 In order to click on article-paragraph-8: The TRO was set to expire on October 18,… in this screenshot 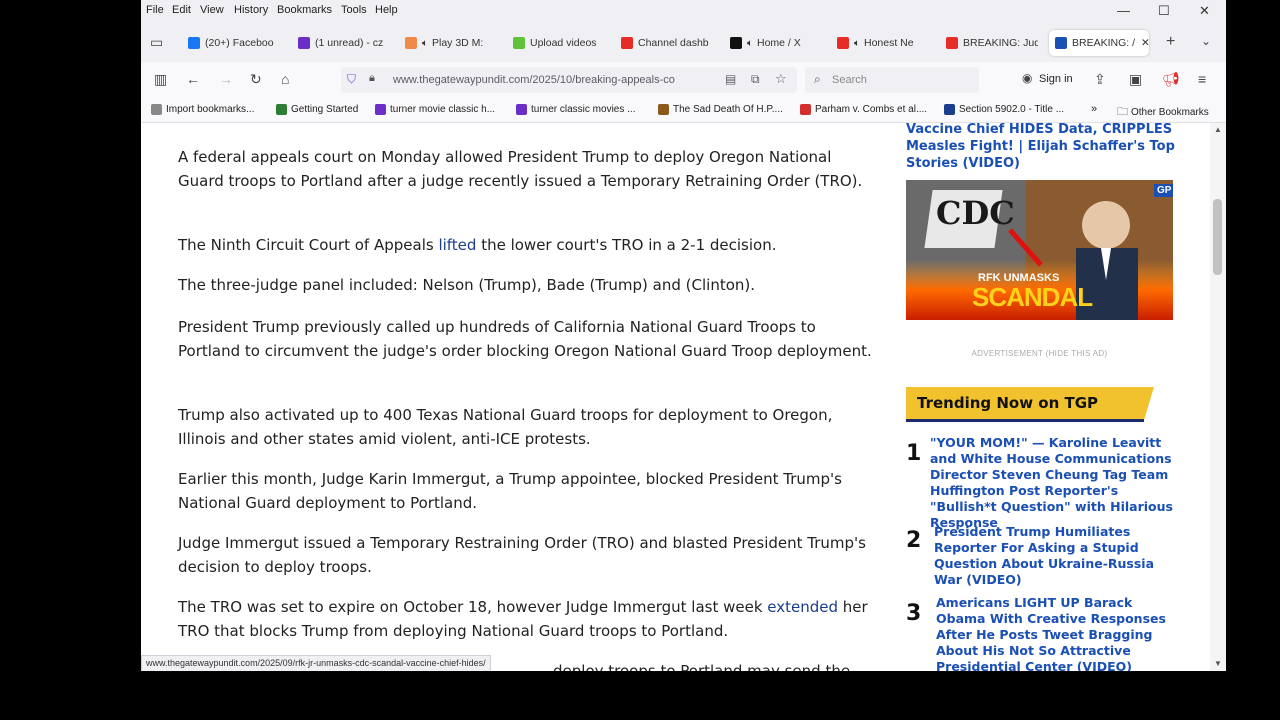, I will do `click(528, 619)`.